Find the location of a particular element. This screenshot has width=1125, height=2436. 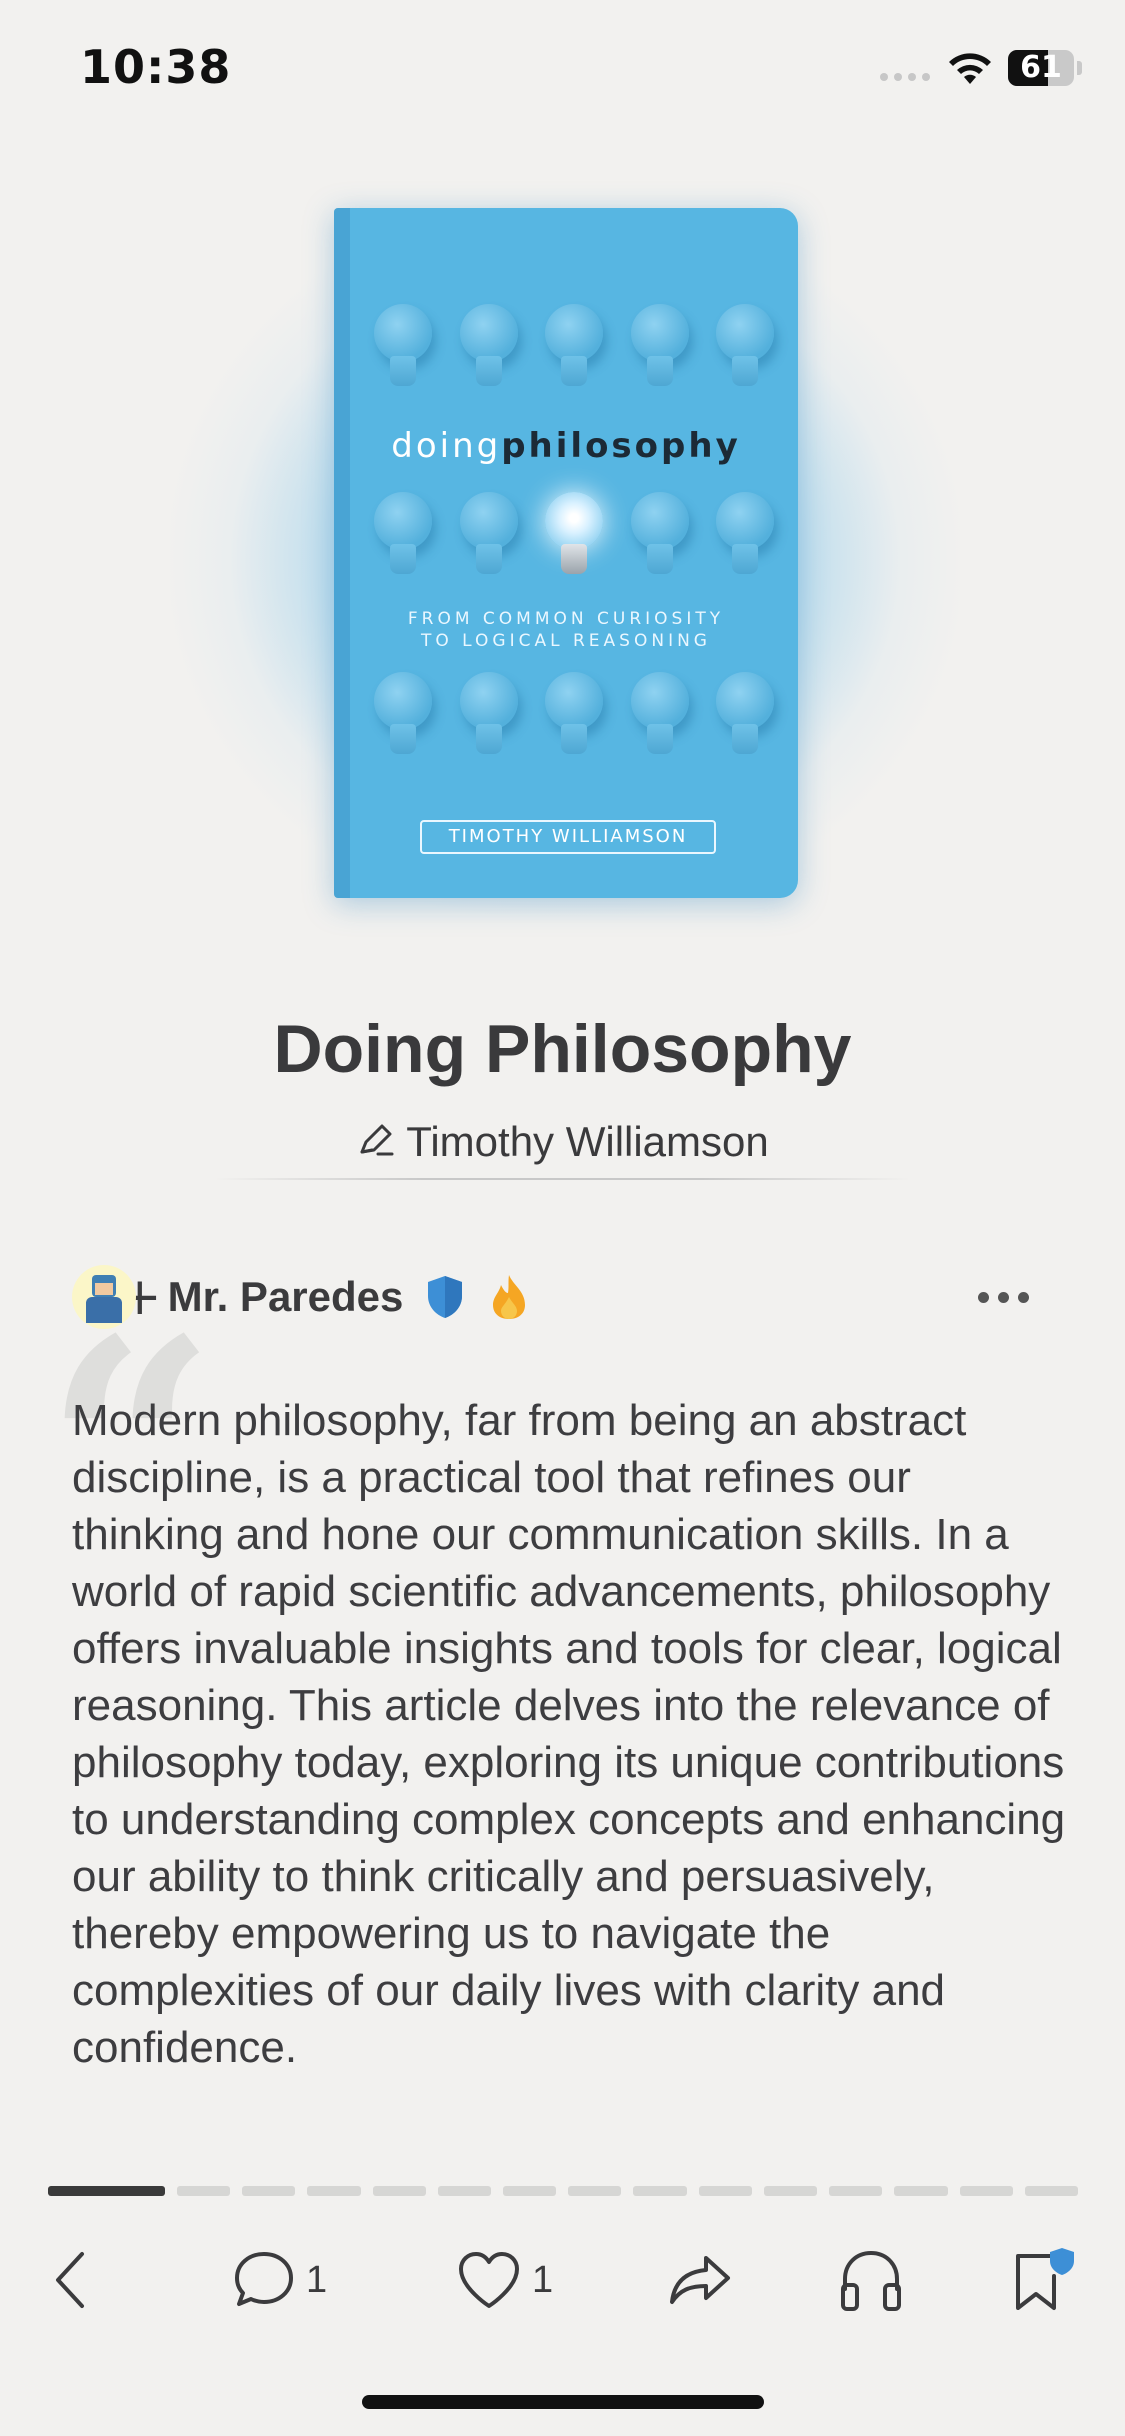

cover-subtitle-line1: FROM COMMON CURIOSITY is located at coordinates (566, 619).